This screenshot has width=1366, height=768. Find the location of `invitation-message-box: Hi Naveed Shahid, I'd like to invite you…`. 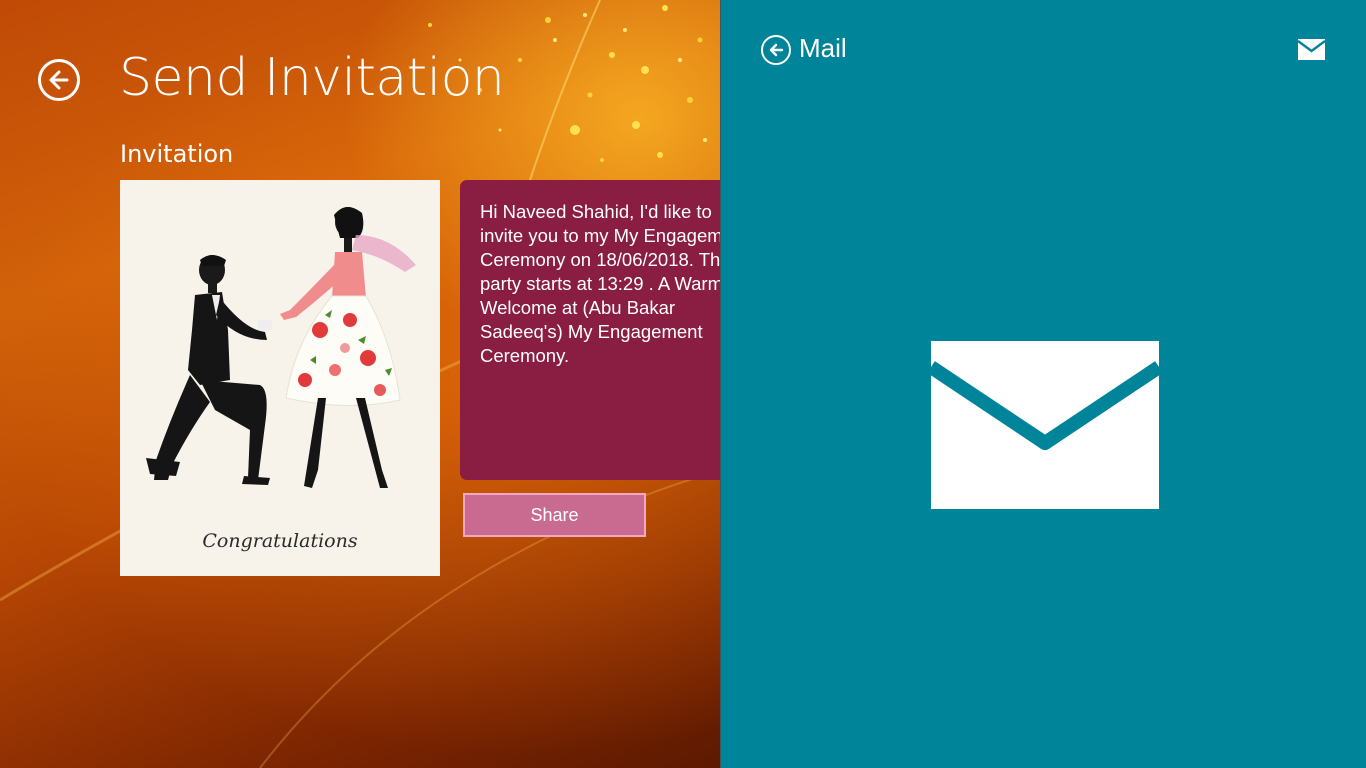

invitation-message-box: Hi Naveed Shahid, I'd like to invite you… is located at coordinates (590, 330).